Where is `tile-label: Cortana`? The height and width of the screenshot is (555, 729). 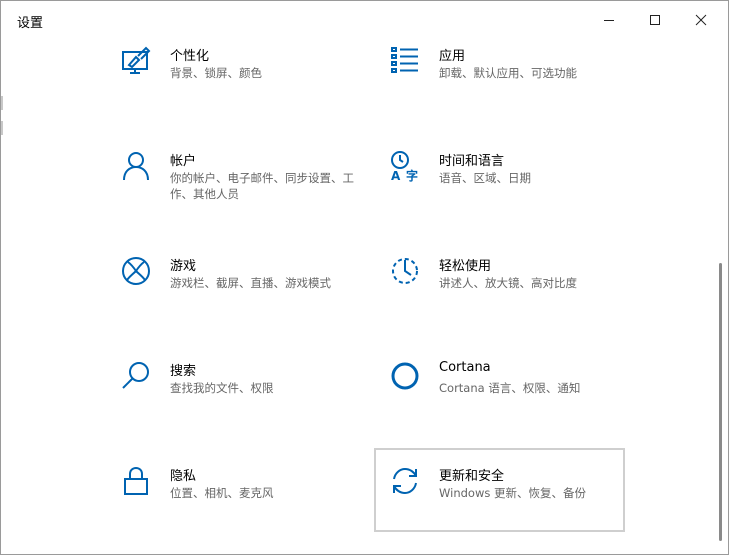
tile-label: Cortana is located at coordinates (465, 367).